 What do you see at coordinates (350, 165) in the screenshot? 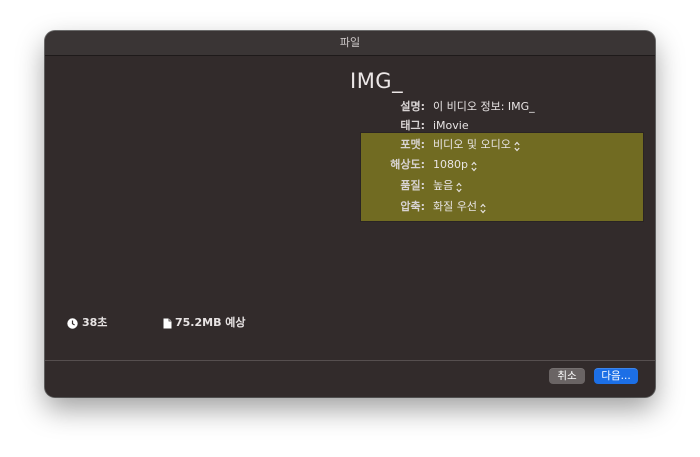
I see `resolution-row: 해상도: 1080p` at bounding box center [350, 165].